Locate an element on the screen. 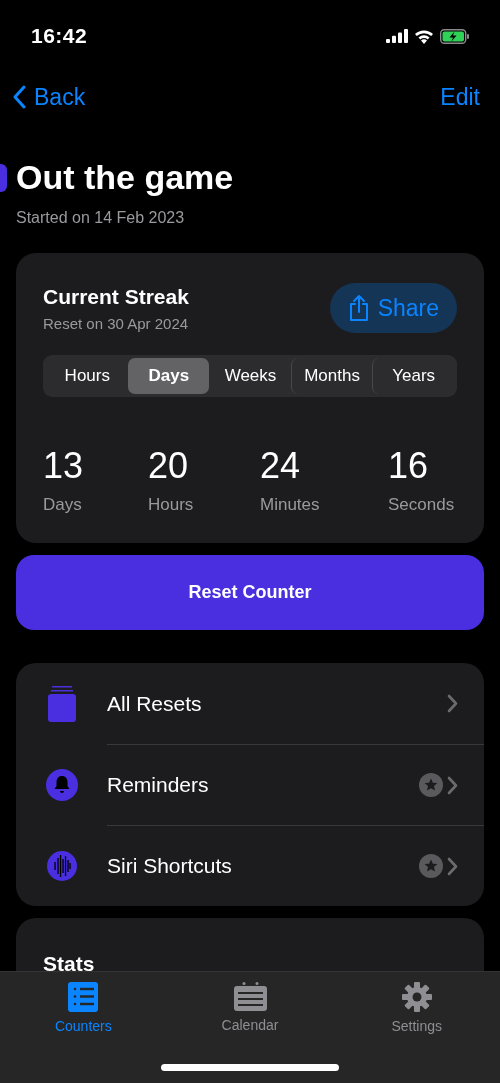  calendar-icon is located at coordinates (250, 996).